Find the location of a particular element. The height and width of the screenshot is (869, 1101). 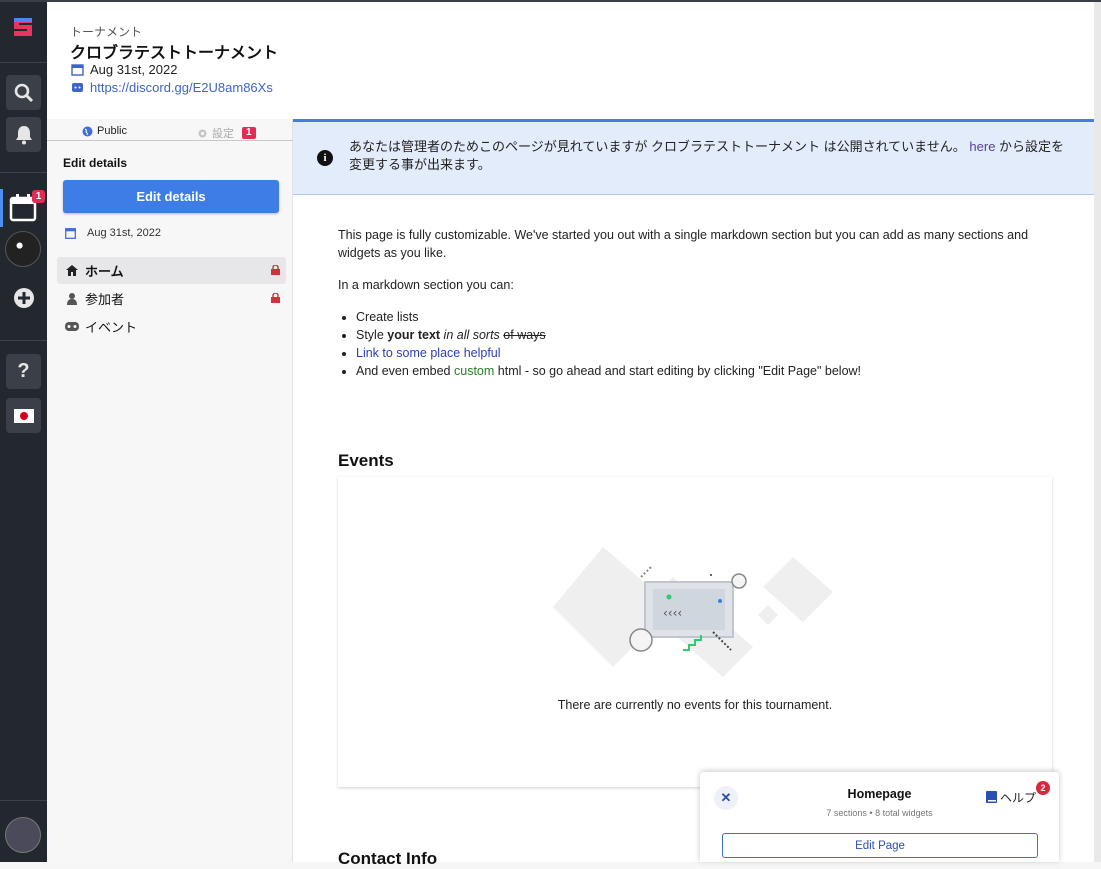

japan-flag-icon is located at coordinates (23, 415).